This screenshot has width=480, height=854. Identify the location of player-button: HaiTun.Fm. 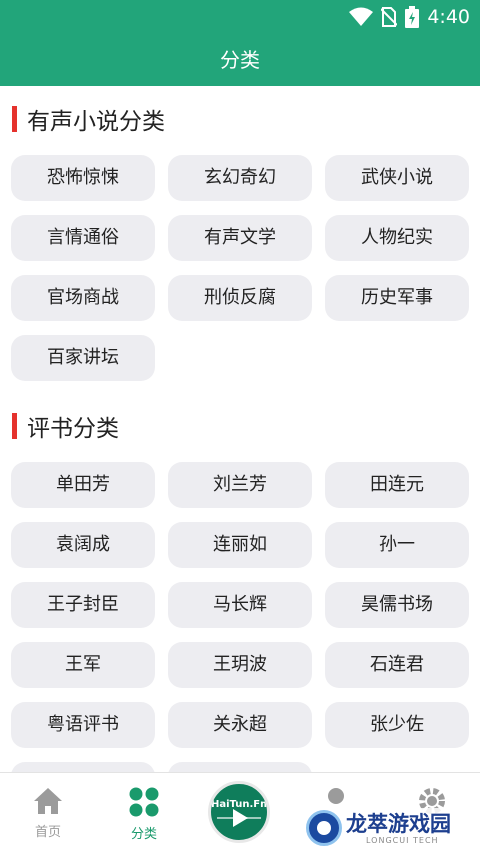
(239, 812).